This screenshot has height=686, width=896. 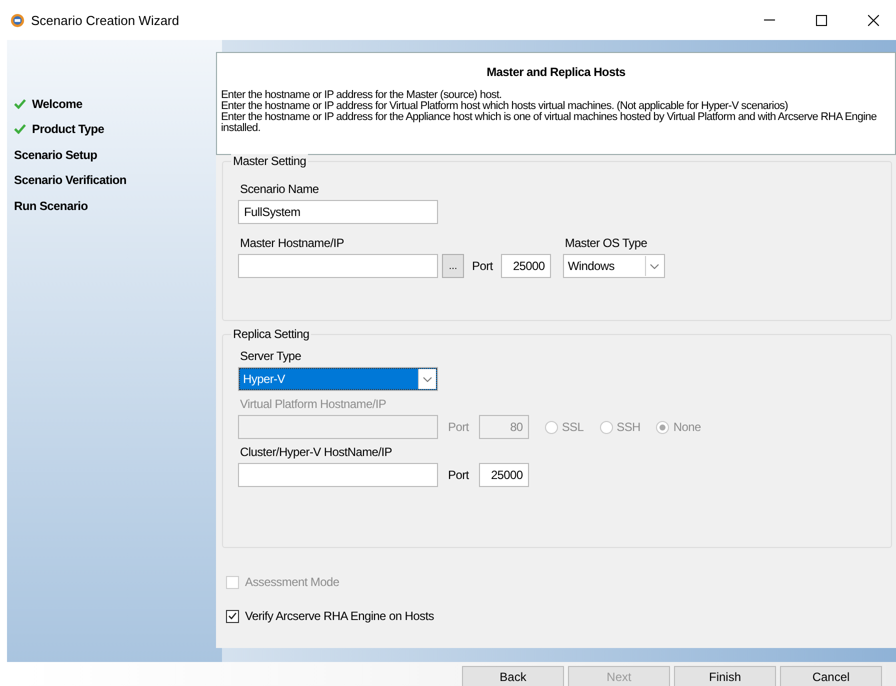 I want to click on maximize-icon, so click(x=821, y=20).